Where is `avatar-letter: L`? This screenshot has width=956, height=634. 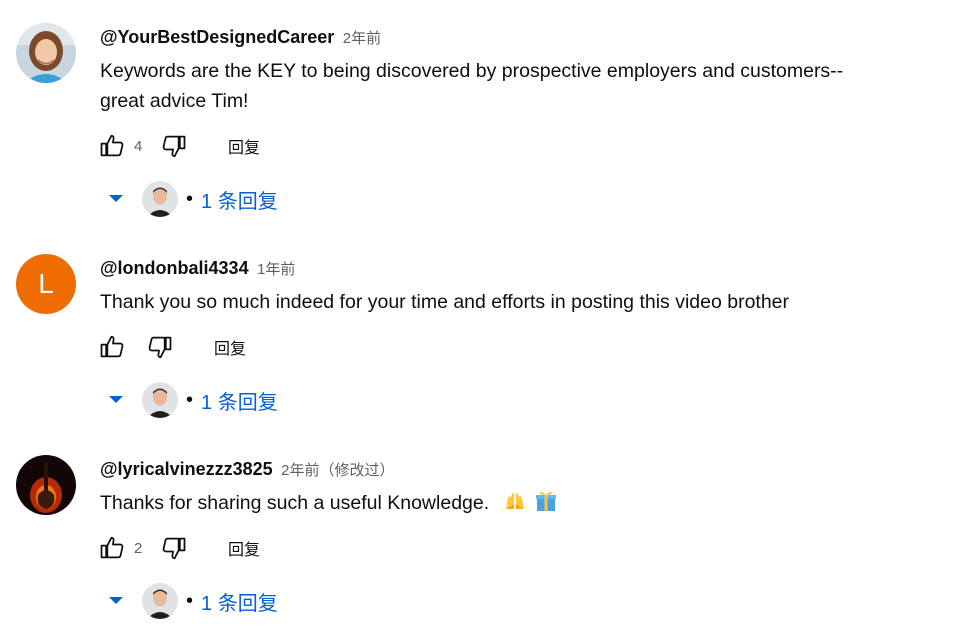
avatar-letter: L is located at coordinates (46, 283).